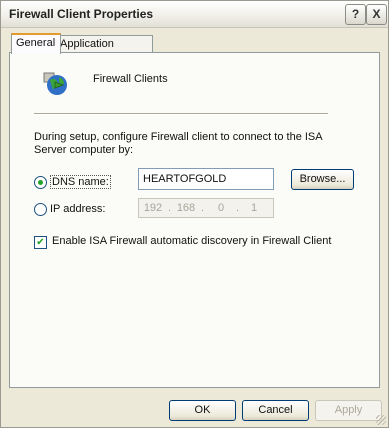 The width and height of the screenshot is (389, 428). I want to click on cancel-button: Cancel, so click(275, 410).